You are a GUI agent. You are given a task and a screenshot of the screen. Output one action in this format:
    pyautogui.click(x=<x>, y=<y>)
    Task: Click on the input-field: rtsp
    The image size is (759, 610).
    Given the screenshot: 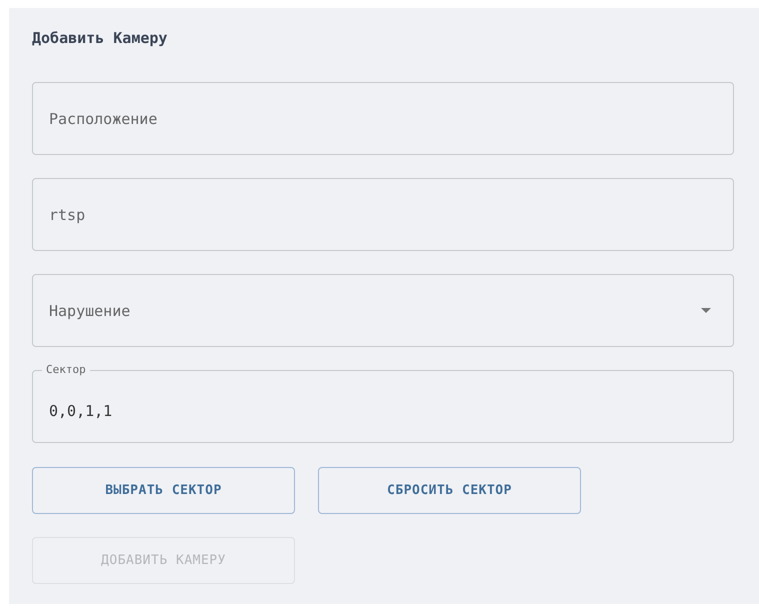 What is the action you would take?
    pyautogui.click(x=383, y=214)
    